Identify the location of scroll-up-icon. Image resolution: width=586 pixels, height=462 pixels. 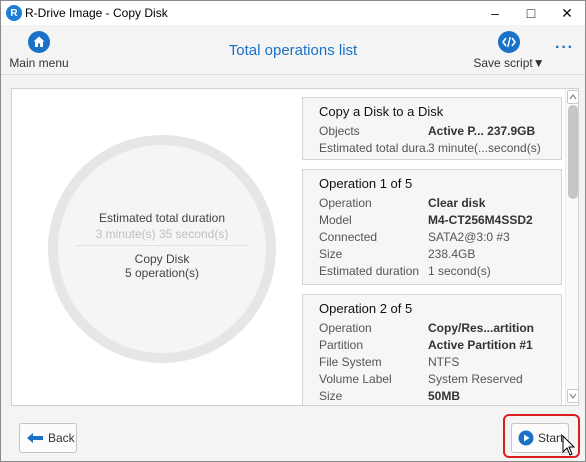
(572, 97).